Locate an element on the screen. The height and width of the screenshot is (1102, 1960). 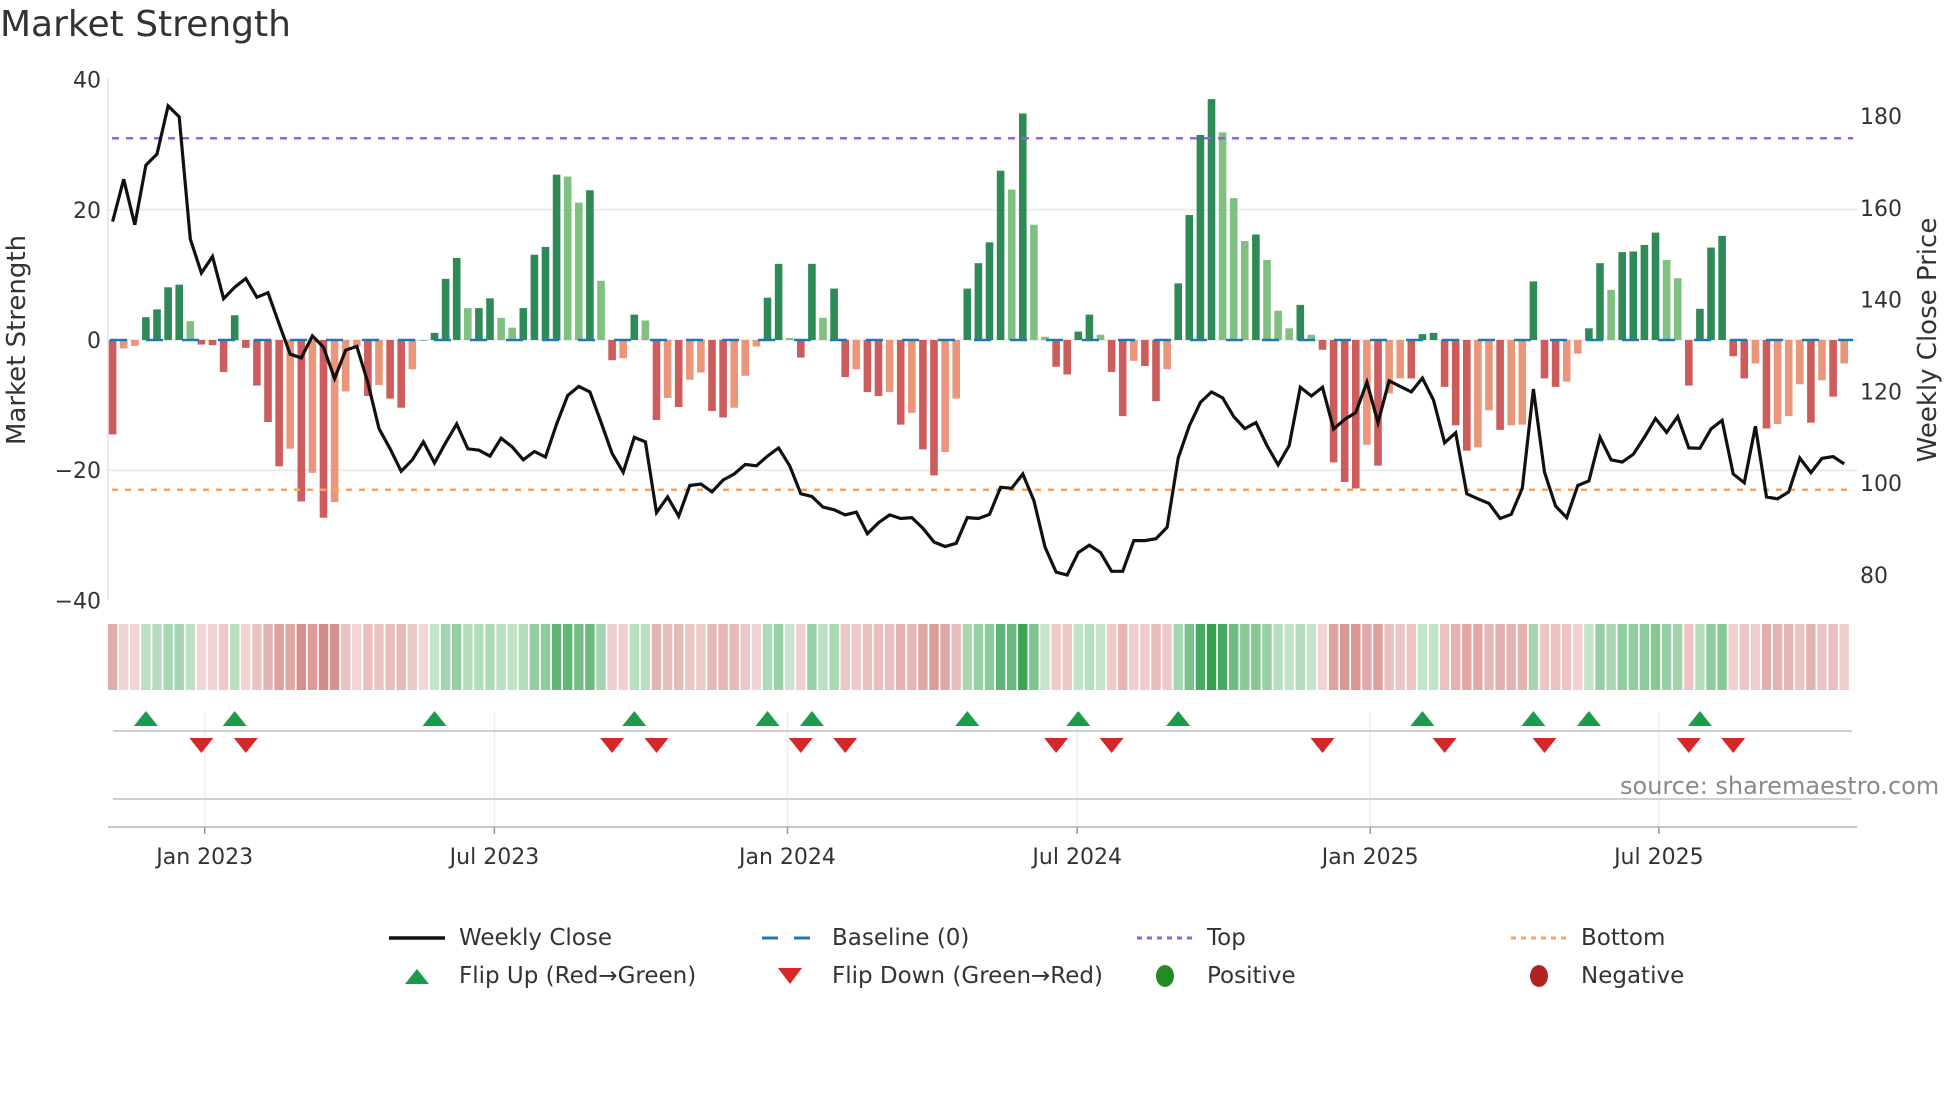
legend-item-flip-down: Flip Down (Green→Red) is located at coordinates (932, 976).